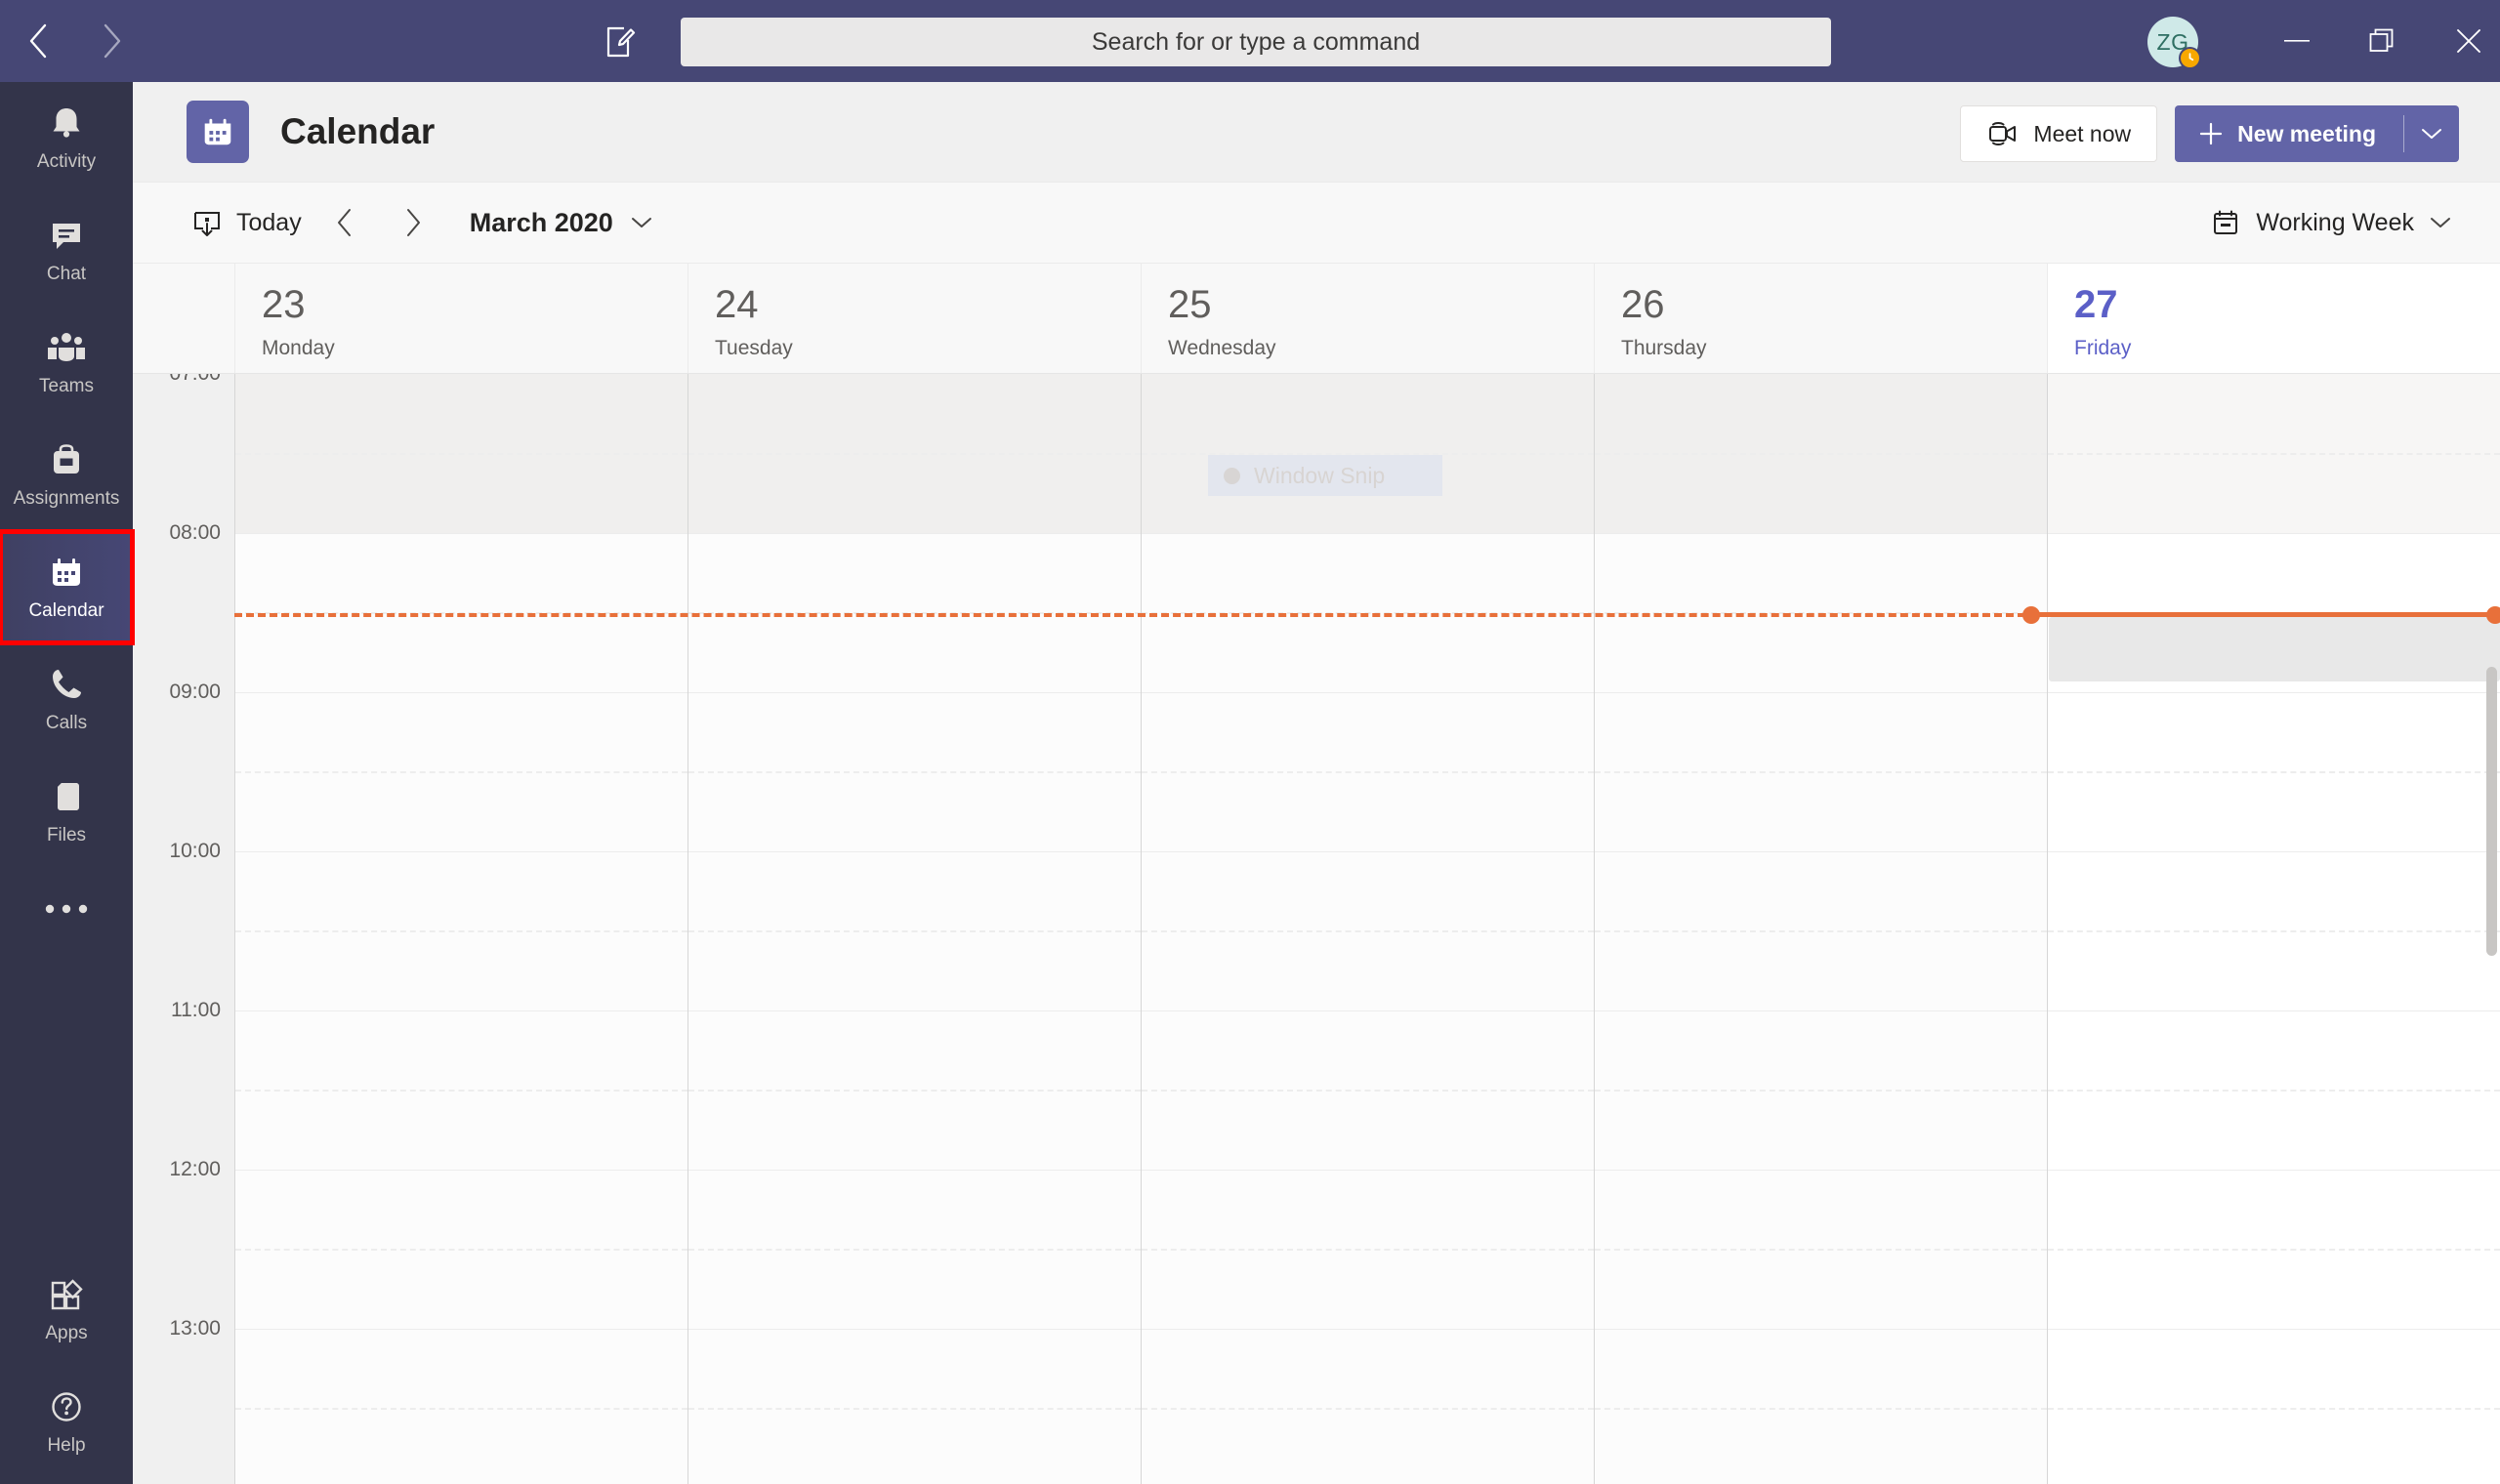 This screenshot has width=2500, height=1484. Describe the element at coordinates (66, 700) in the screenshot. I see `sidebar-item-calls: Calls` at that location.